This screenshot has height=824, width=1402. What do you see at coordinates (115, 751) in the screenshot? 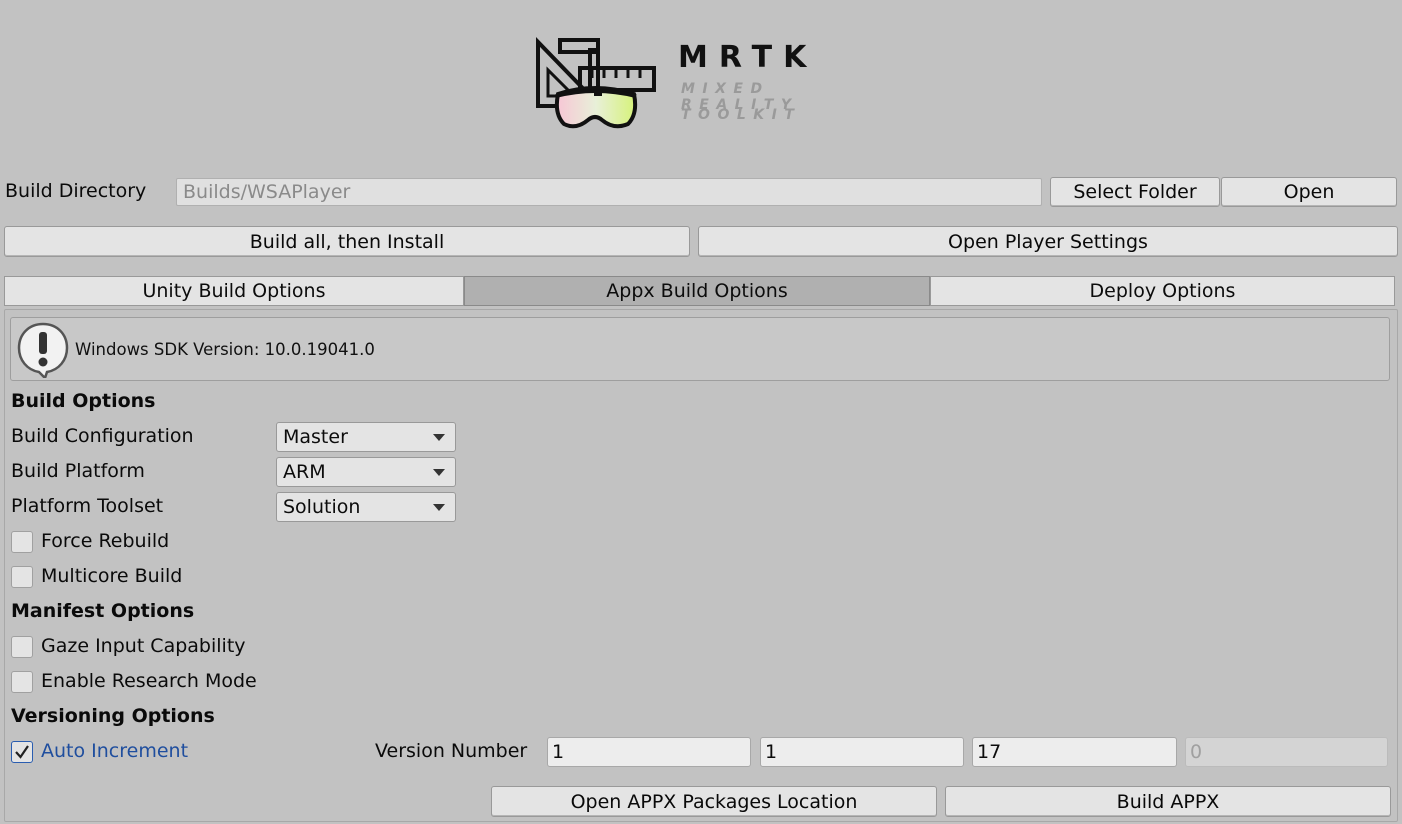
I see `auto-increment-label: Auto Increment` at bounding box center [115, 751].